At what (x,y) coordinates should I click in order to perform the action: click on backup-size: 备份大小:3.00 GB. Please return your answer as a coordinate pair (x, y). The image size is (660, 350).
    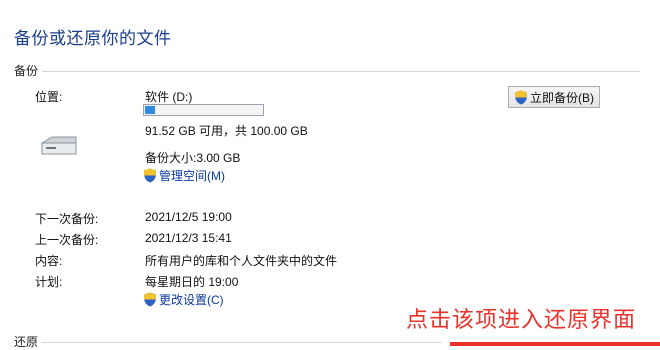
    Looking at the image, I should click on (193, 158).